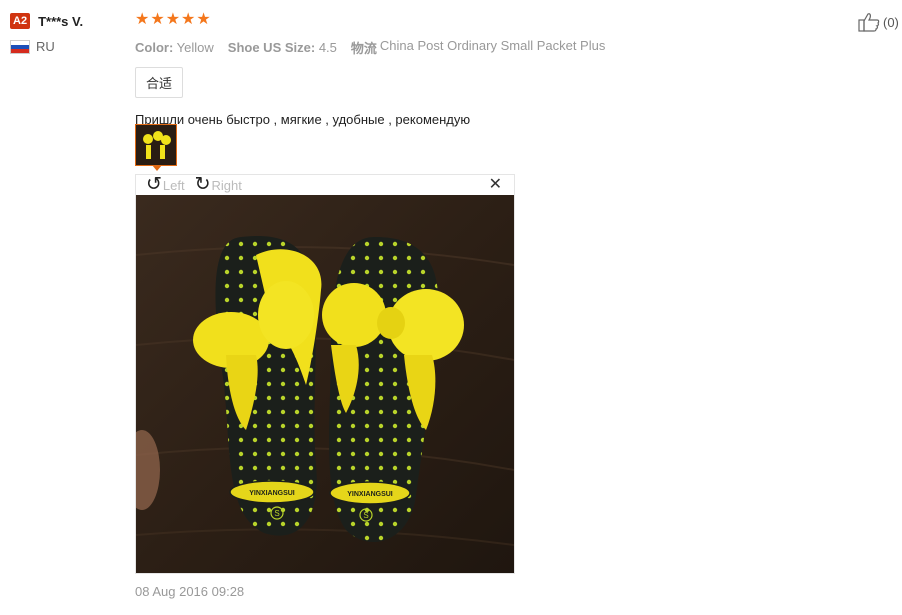 This screenshot has height=615, width=902. What do you see at coordinates (195, 47) in the screenshot?
I see `attribute-value: Yellow` at bounding box center [195, 47].